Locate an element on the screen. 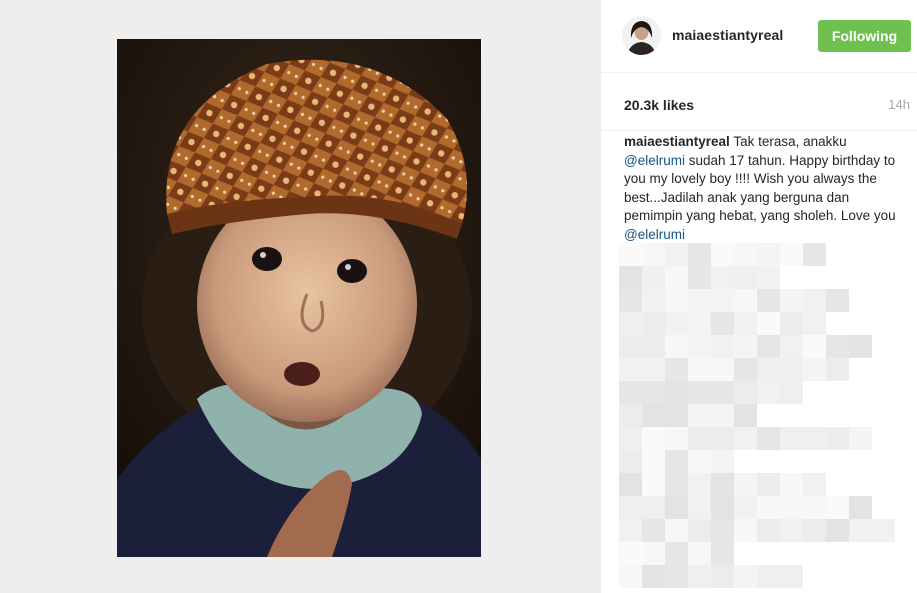  caption-username: maiaestiantyreal is located at coordinates (677, 141).